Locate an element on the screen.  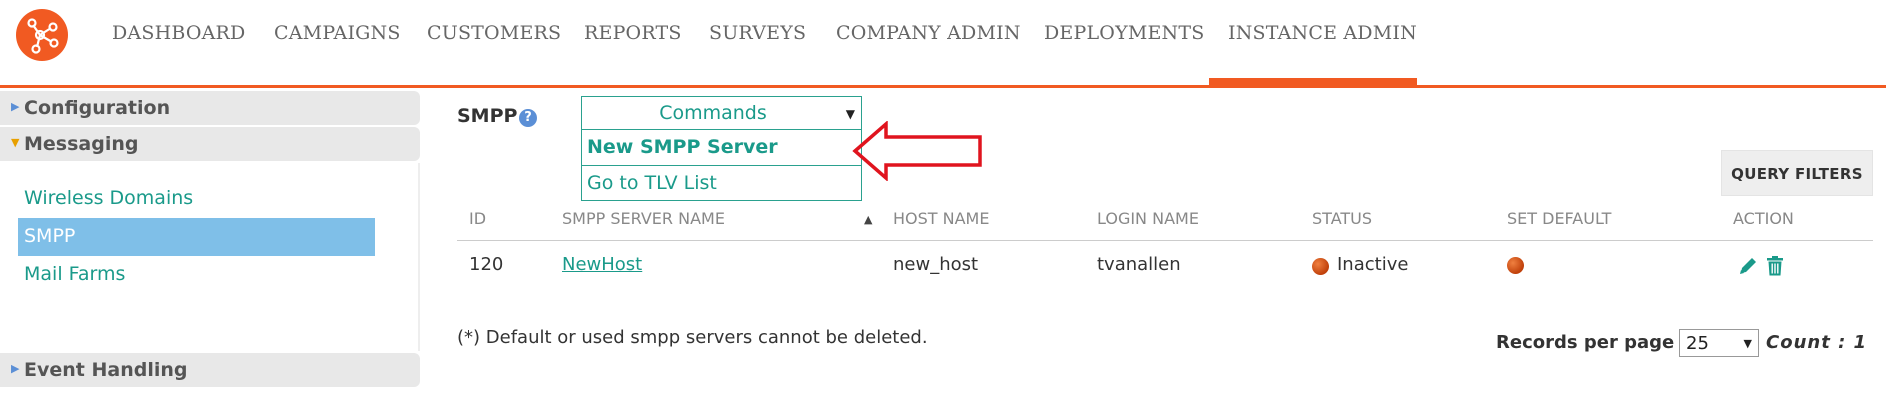
commands-label: Commands is located at coordinates (713, 113).